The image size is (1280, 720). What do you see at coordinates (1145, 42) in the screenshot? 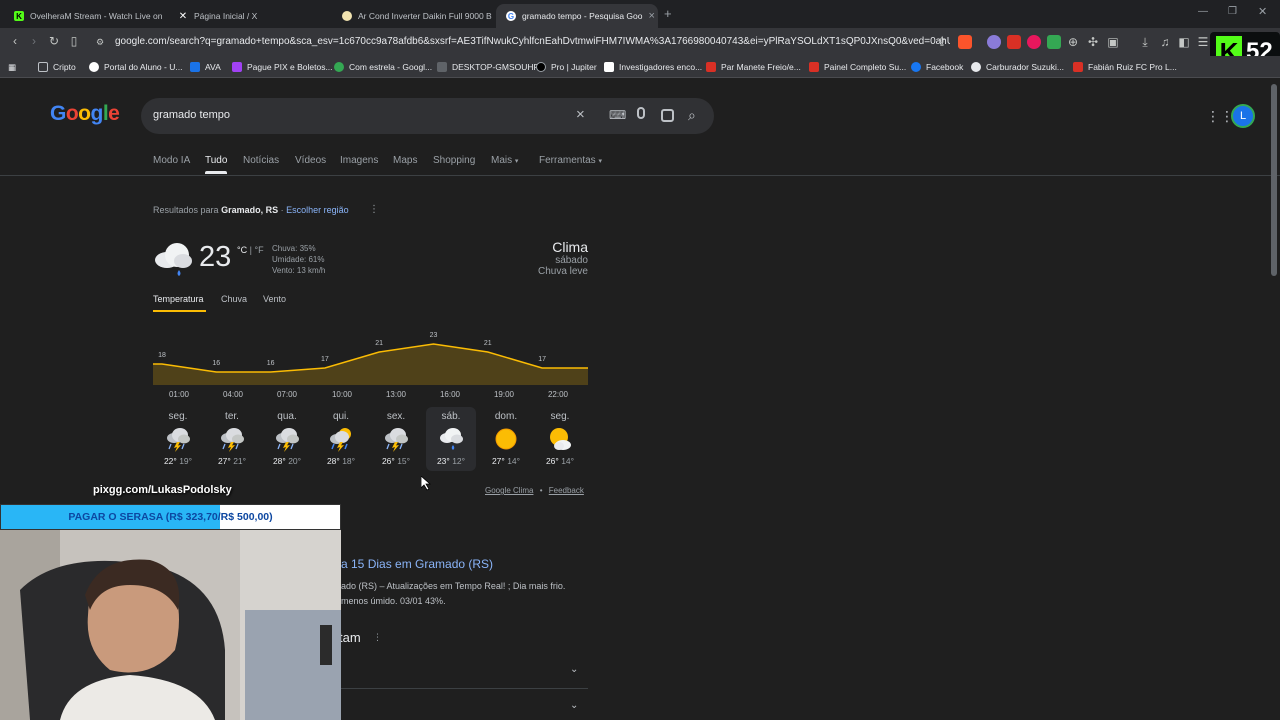
I see `download-icon: ⤓` at bounding box center [1145, 42].